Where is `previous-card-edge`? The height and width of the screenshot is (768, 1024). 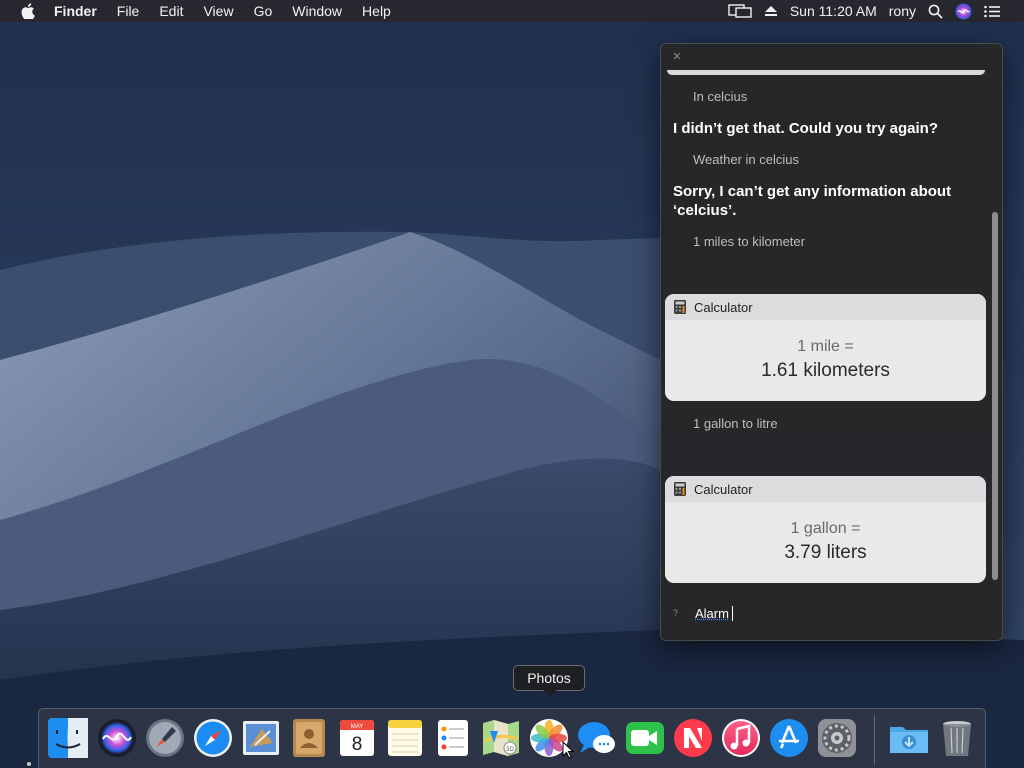 previous-card-edge is located at coordinates (826, 72).